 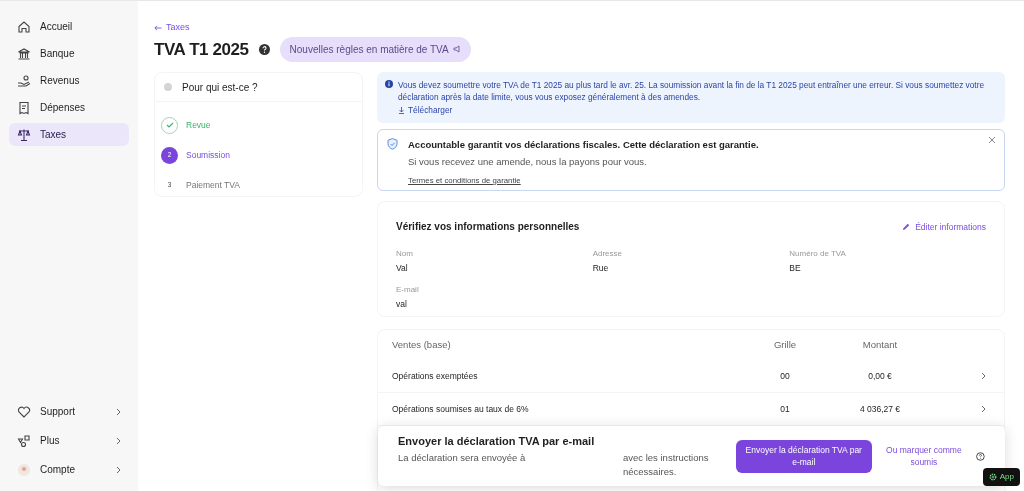 I want to click on nav-item: Plus, so click(x=69, y=440).